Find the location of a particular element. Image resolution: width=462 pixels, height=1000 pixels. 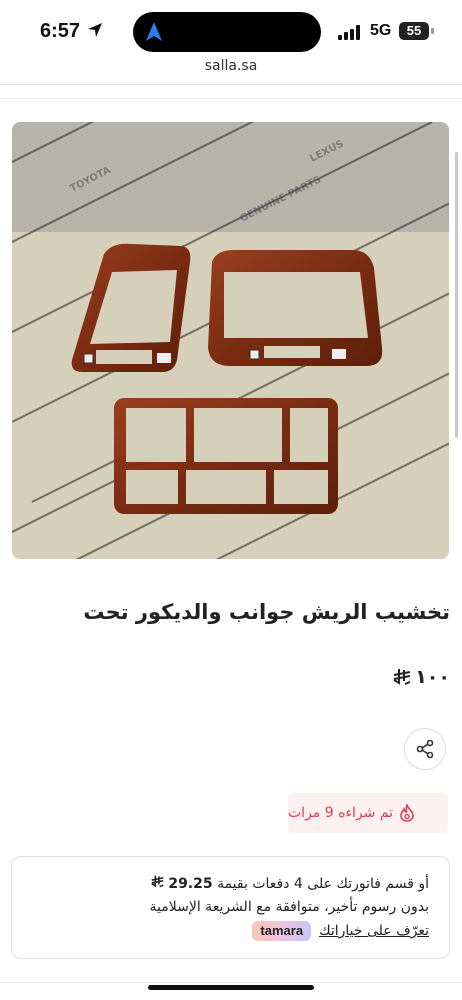

network-label: 5G is located at coordinates (381, 30).